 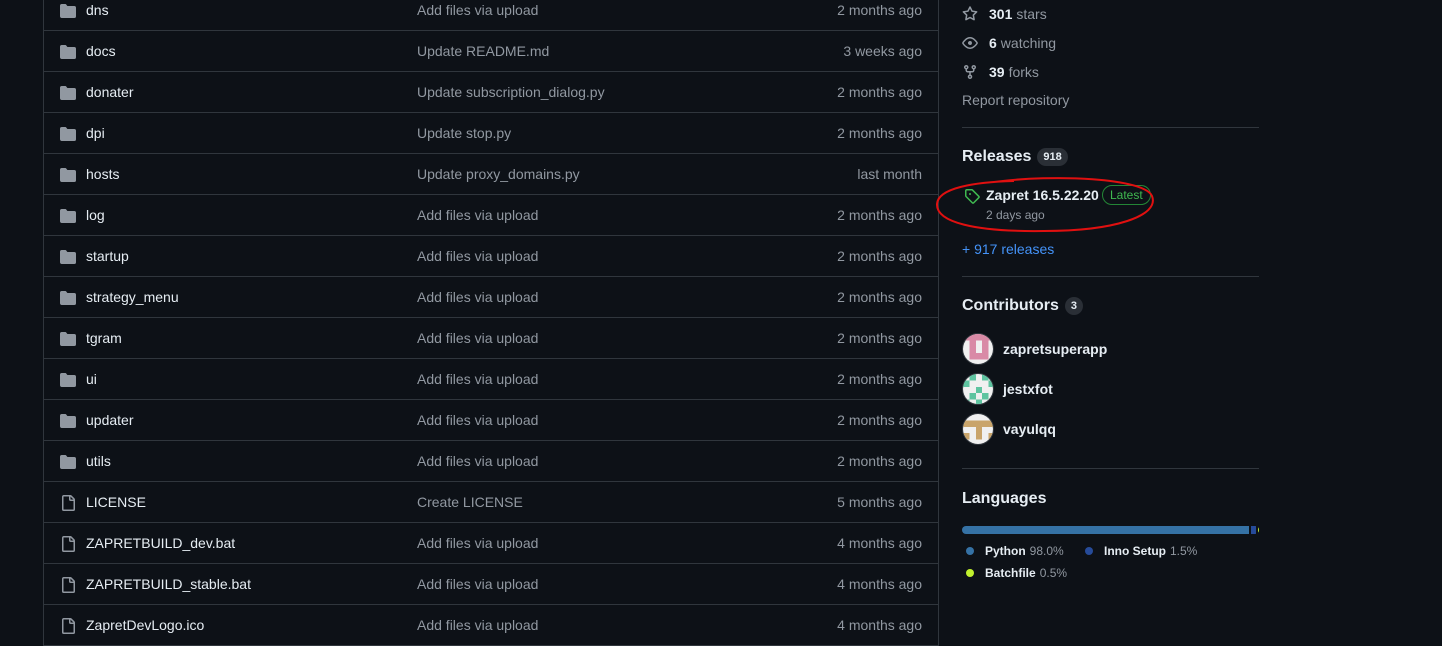 I want to click on report-repository-link: Report repository, so click(x=1015, y=100).